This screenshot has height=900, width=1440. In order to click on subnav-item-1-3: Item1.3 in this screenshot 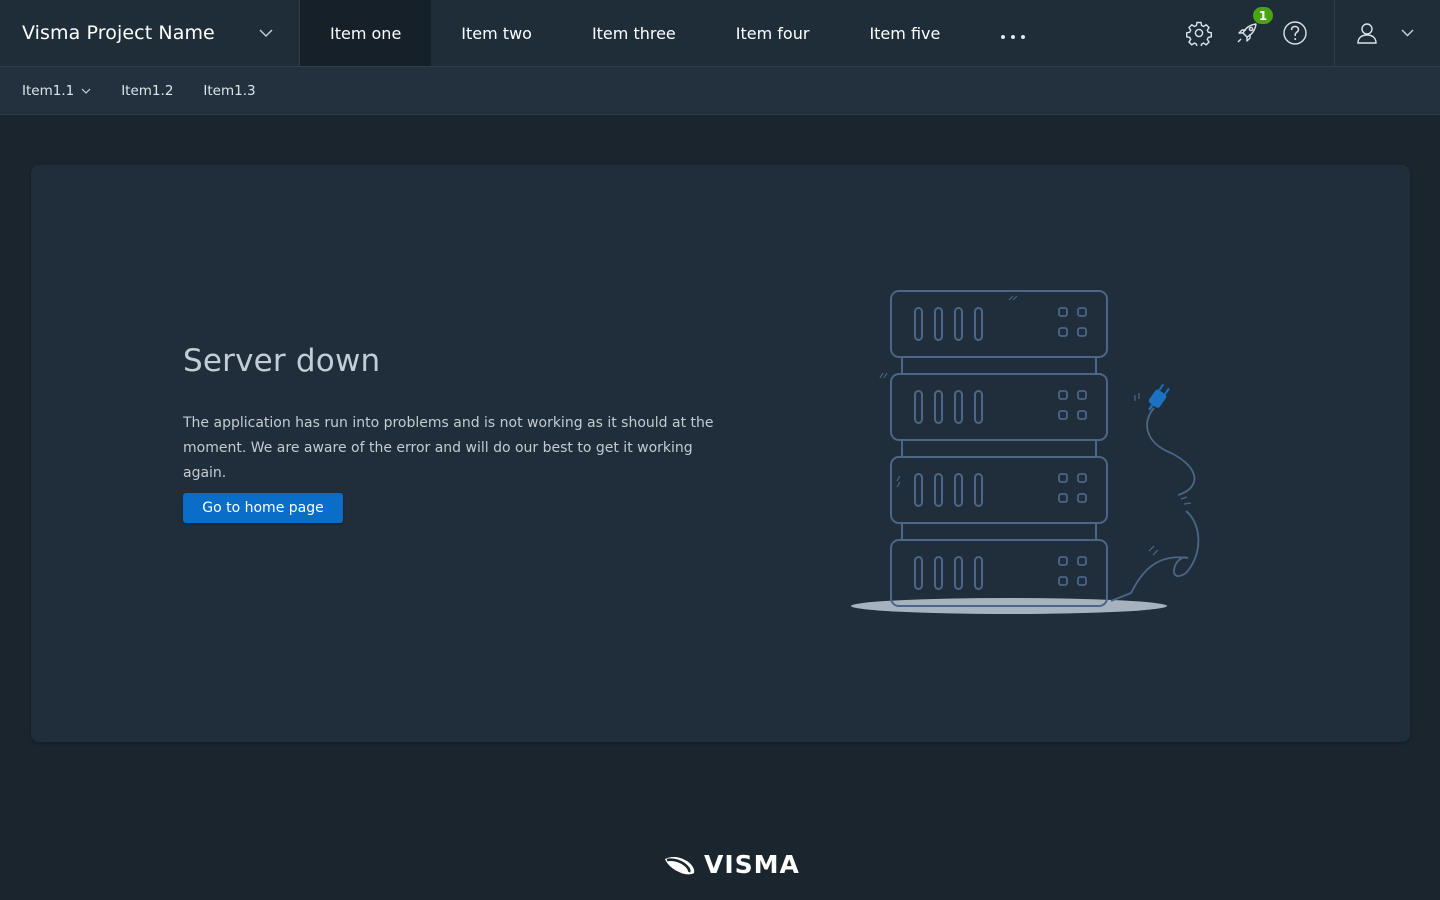, I will do `click(229, 91)`.